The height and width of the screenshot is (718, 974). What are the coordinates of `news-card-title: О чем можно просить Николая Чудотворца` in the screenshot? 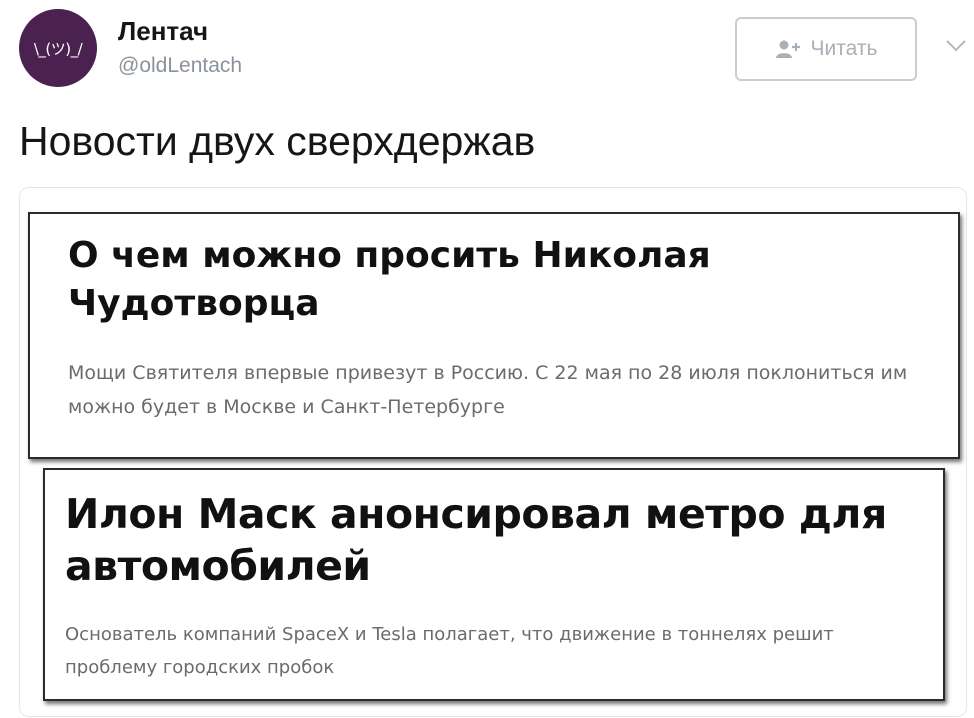 It's located at (389, 279).